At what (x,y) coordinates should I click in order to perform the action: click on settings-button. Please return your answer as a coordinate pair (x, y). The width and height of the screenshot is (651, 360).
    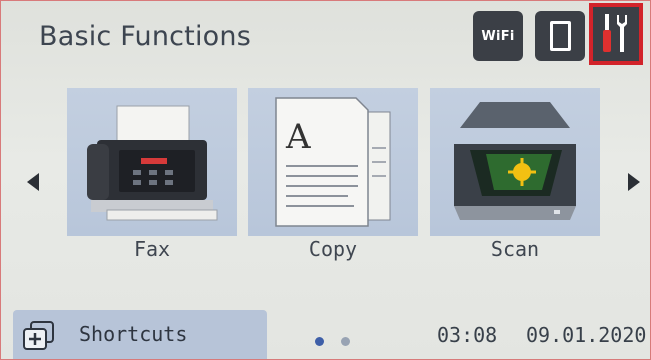
    Looking at the image, I should click on (616, 34).